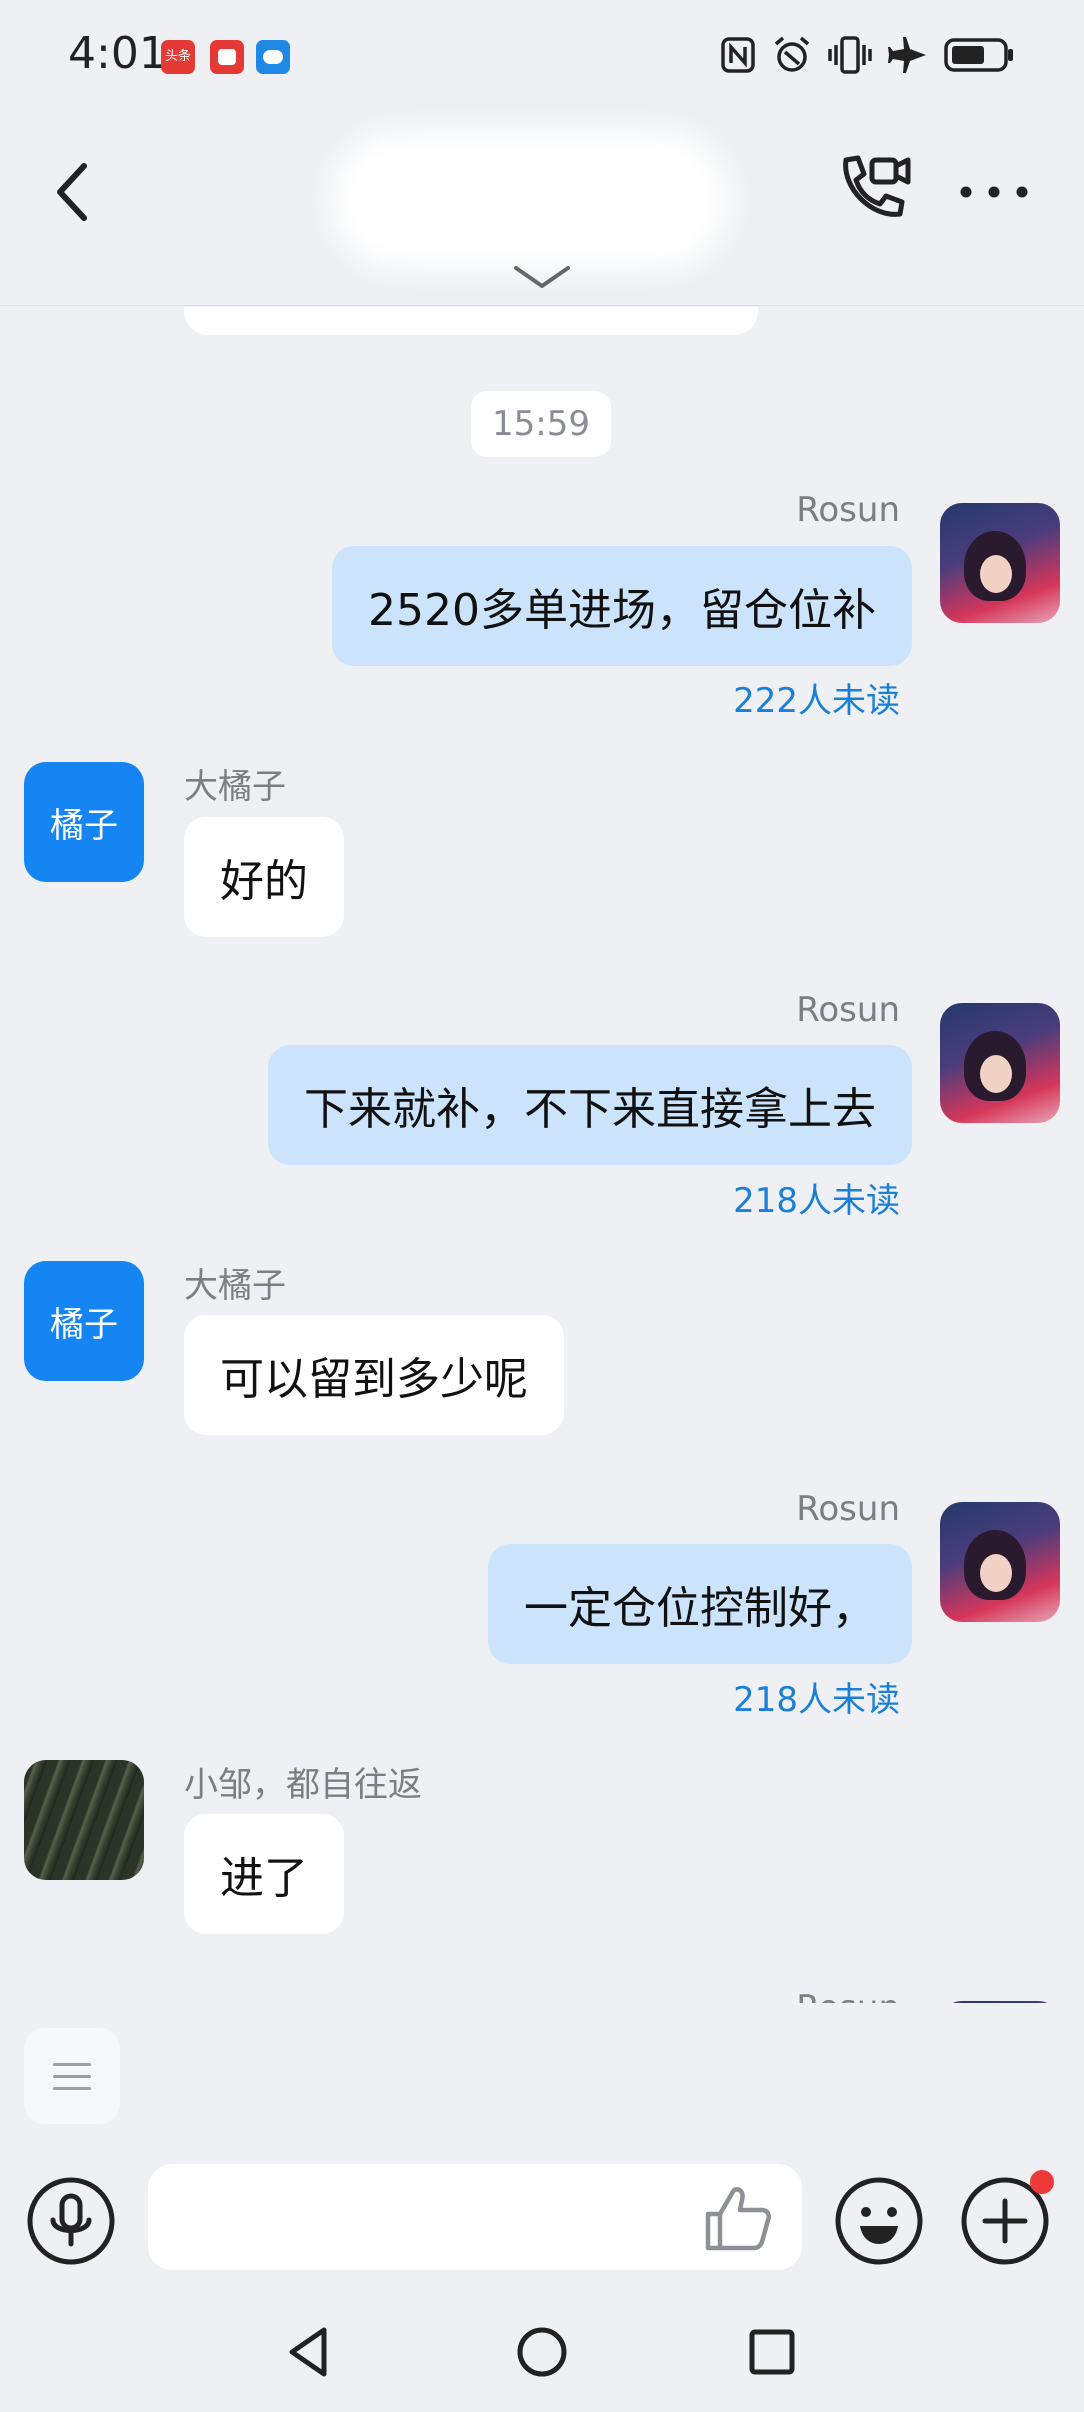  I want to click on notification-dot, so click(1042, 2182).